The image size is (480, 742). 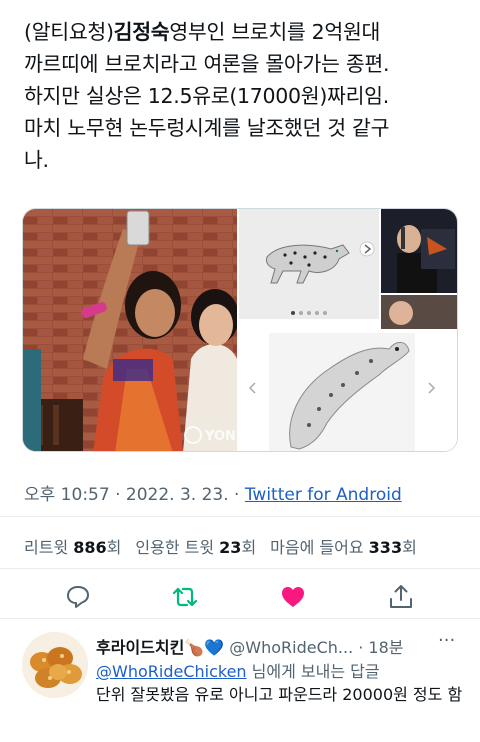 I want to click on replying-to: @WhoRideChicken 님에게 보내는 답글, so click(x=238, y=671).